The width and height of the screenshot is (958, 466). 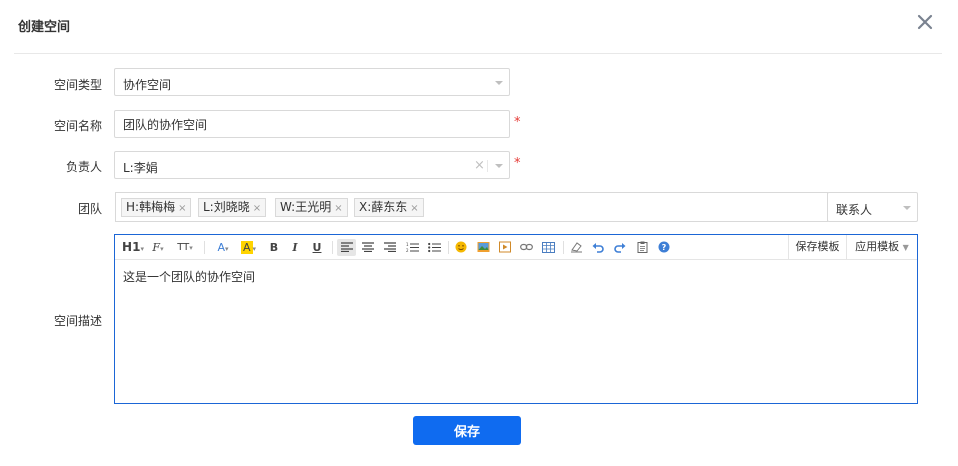 What do you see at coordinates (312, 165) in the screenshot?
I see `owner-select: L:李娟 ×` at bounding box center [312, 165].